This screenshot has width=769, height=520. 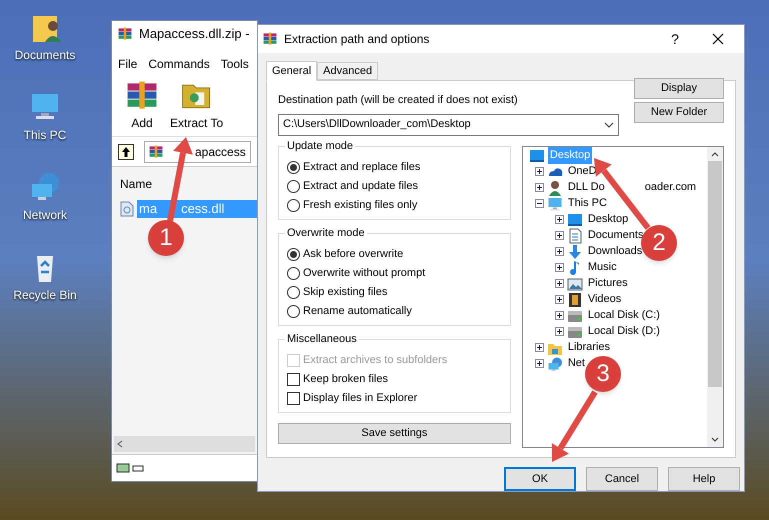 I want to click on option-label: Extract and replace files, so click(x=361, y=167).